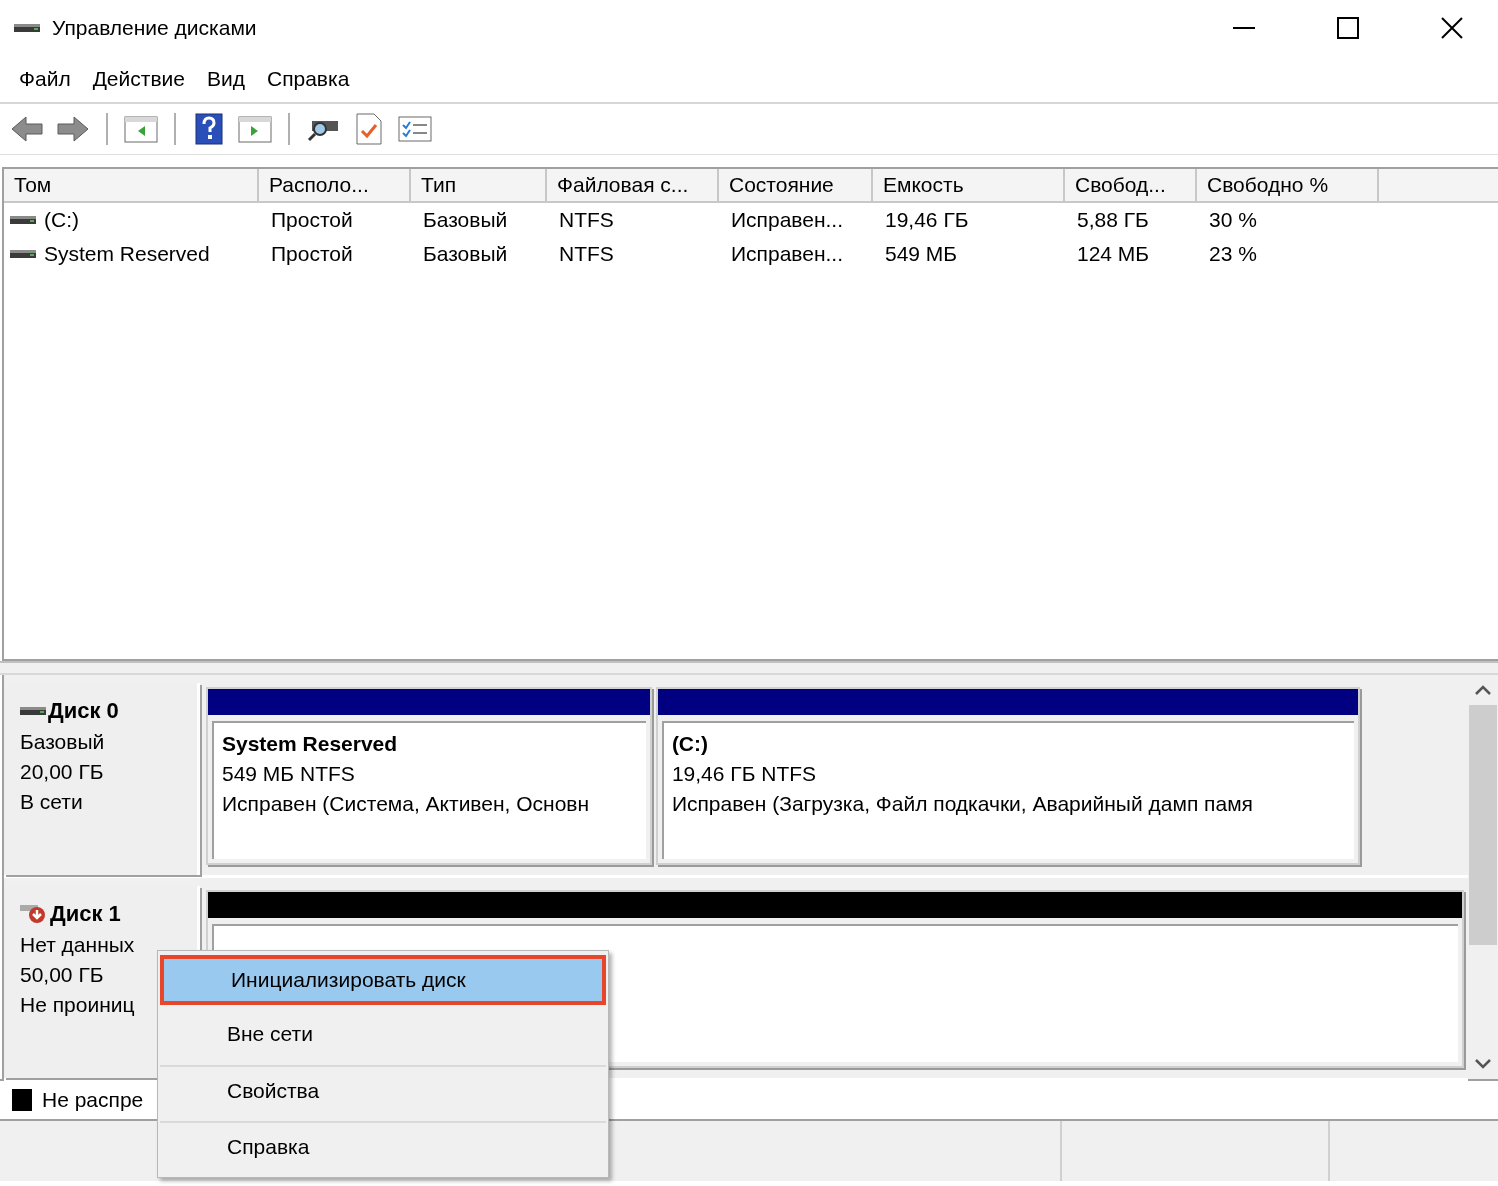 The height and width of the screenshot is (1186, 1498). What do you see at coordinates (1007, 776) in the screenshot?
I see `partition-block: (C:) 19,46 ГБ NTFS Исправен (Загрузка, Файл подкачки, Аварийный дамп памя` at bounding box center [1007, 776].